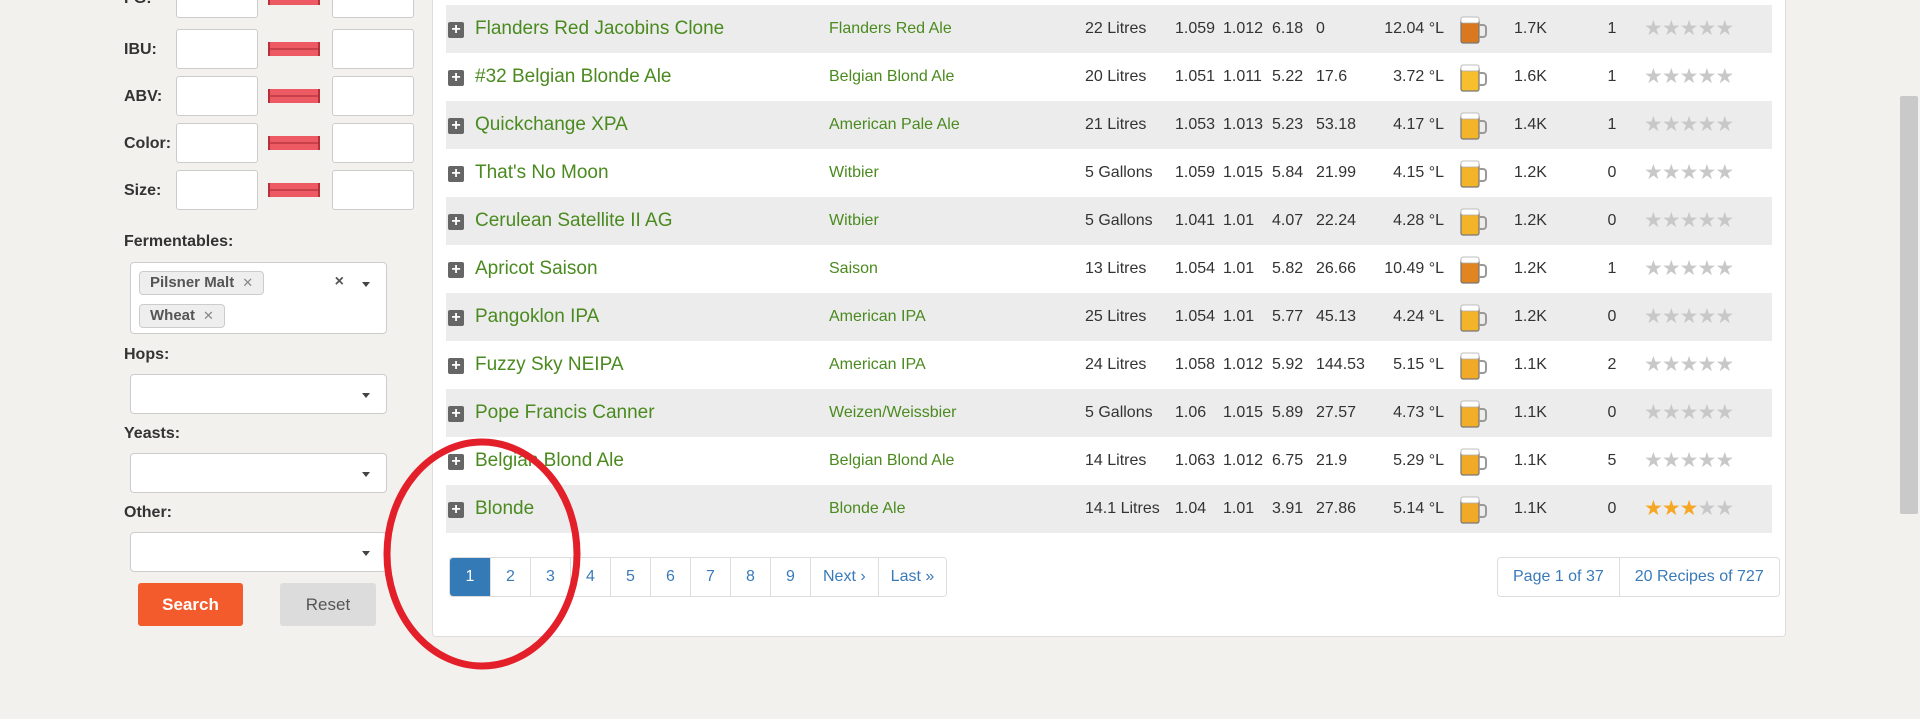 The image size is (1920, 719). Describe the element at coordinates (1909, 305) in the screenshot. I see `scrollbar-thumb` at that location.